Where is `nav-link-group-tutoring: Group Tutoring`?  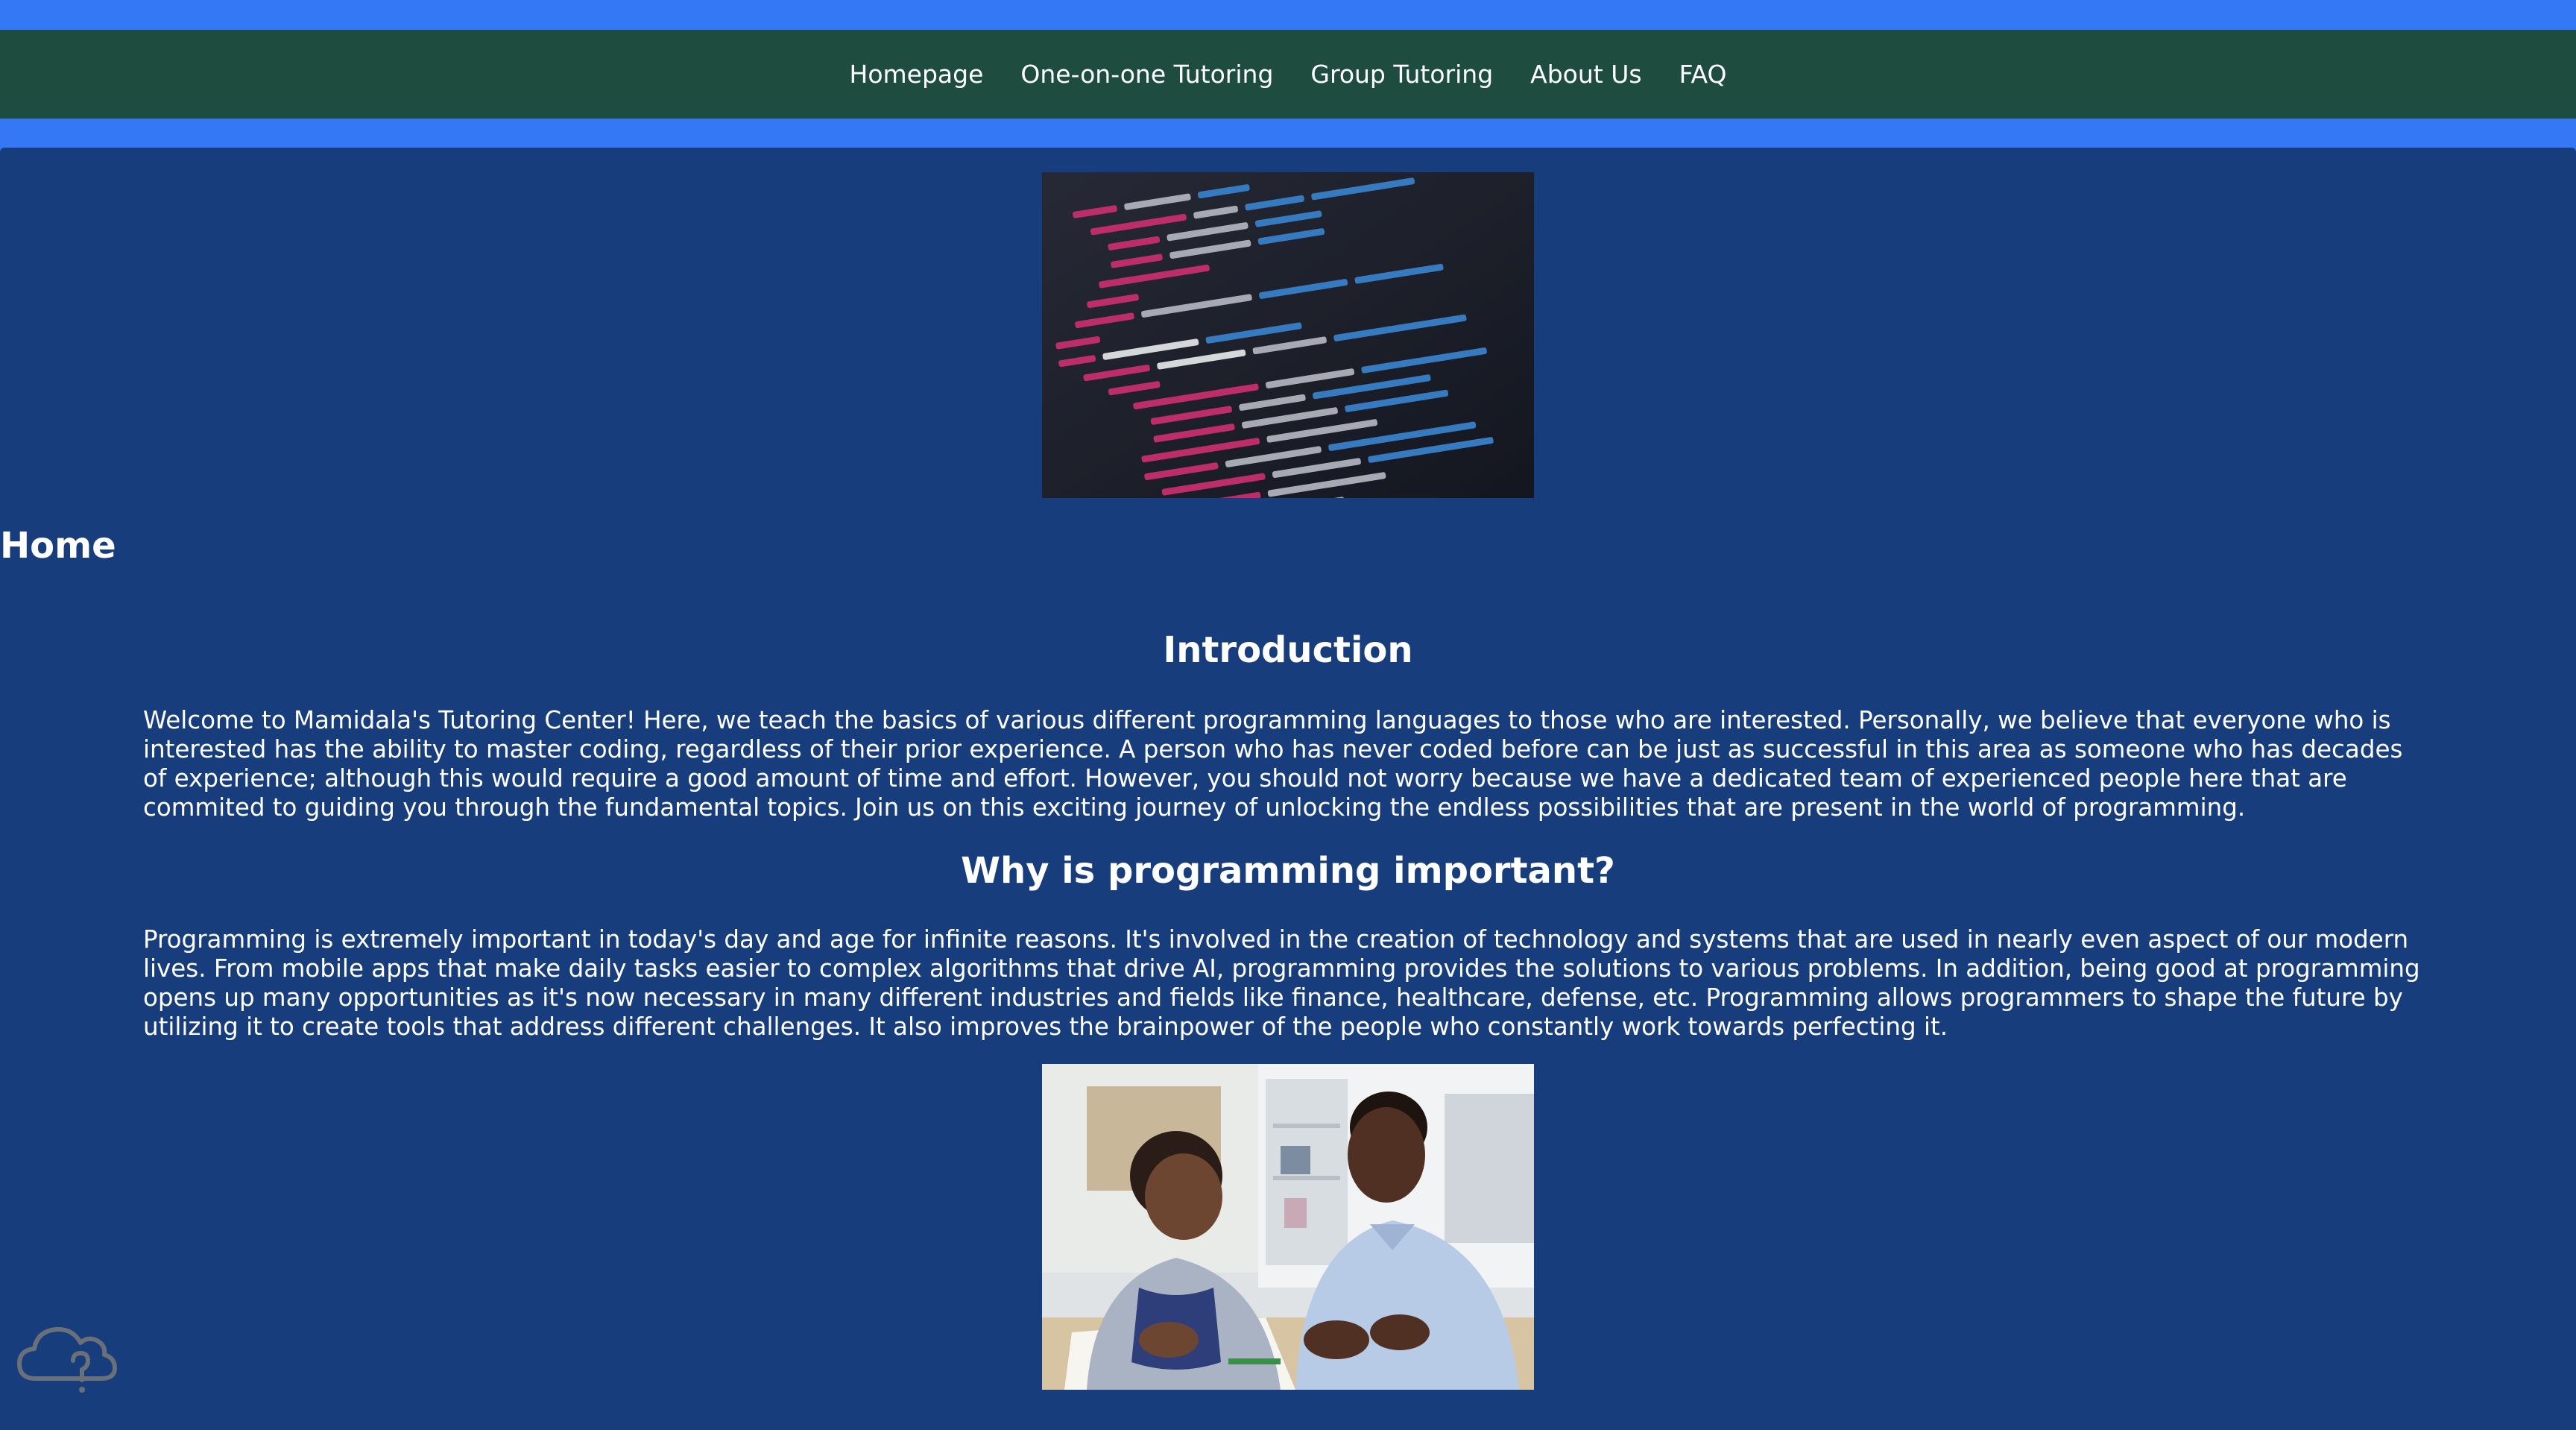
nav-link-group-tutoring: Group Tutoring is located at coordinates (1401, 74).